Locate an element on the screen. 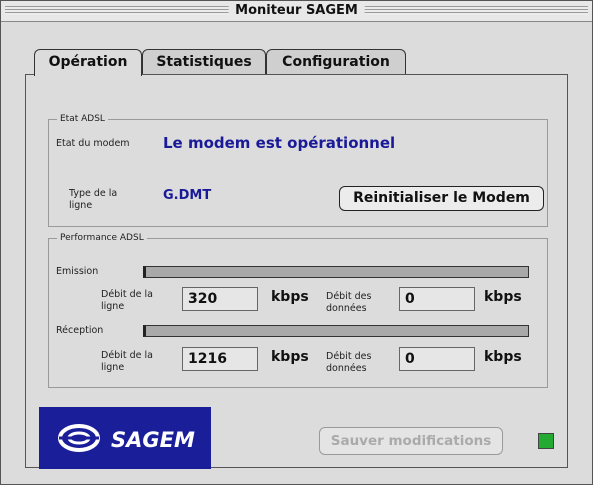 This screenshot has width=593, height=485. emission-bar is located at coordinates (336, 272).